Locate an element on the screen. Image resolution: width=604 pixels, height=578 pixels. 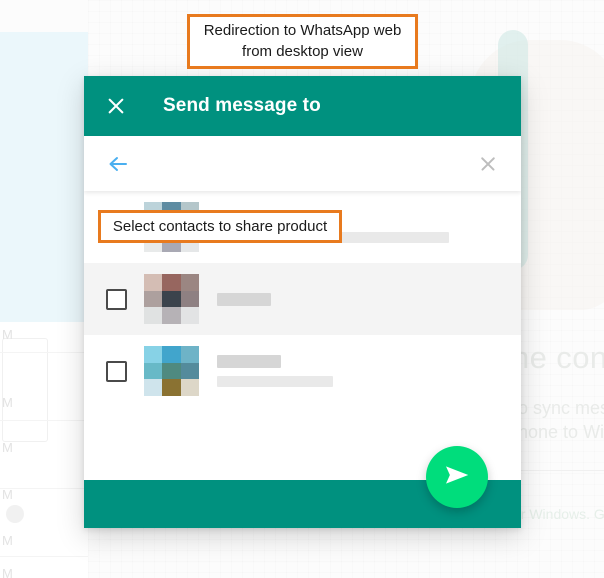
background-sidebar-card is located at coordinates (25, 390).